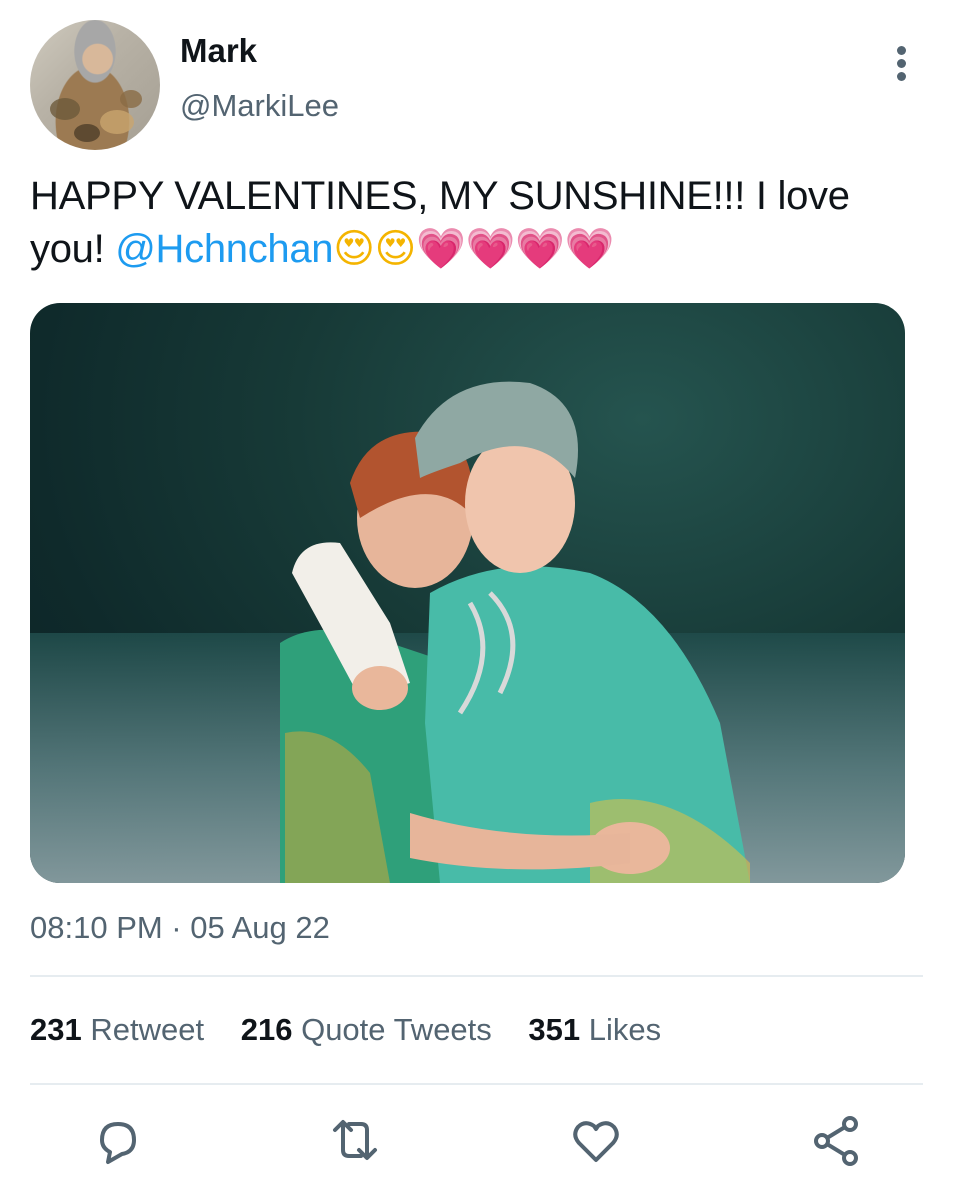 The width and height of the screenshot is (953, 1200). What do you see at coordinates (476, 80) in the screenshot?
I see `tweet-header: Mark @MarkiLee` at bounding box center [476, 80].